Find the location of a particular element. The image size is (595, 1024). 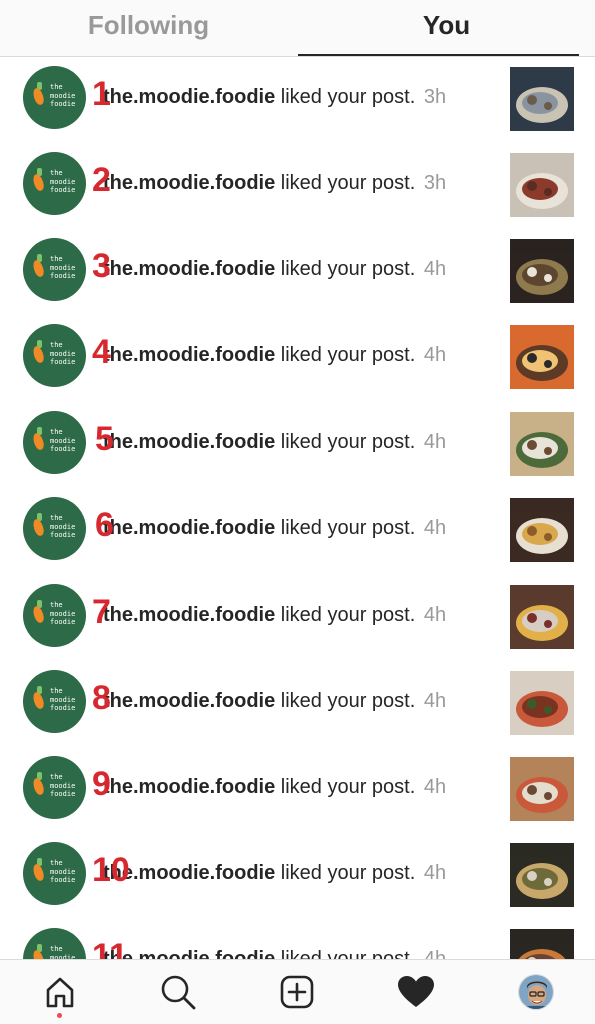

annotation-number: 9 is located at coordinates (101, 784).